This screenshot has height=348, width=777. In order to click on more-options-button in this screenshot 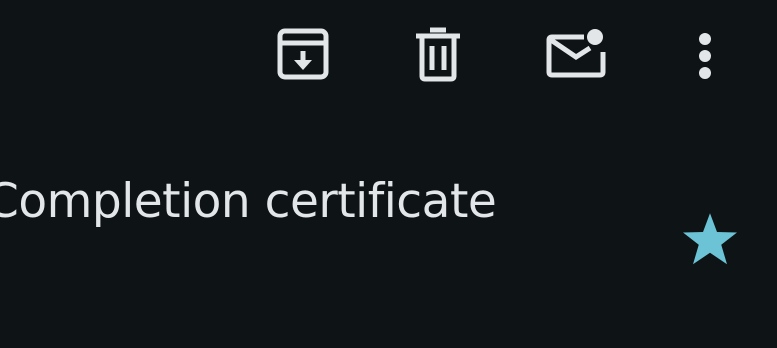, I will do `click(705, 54)`.